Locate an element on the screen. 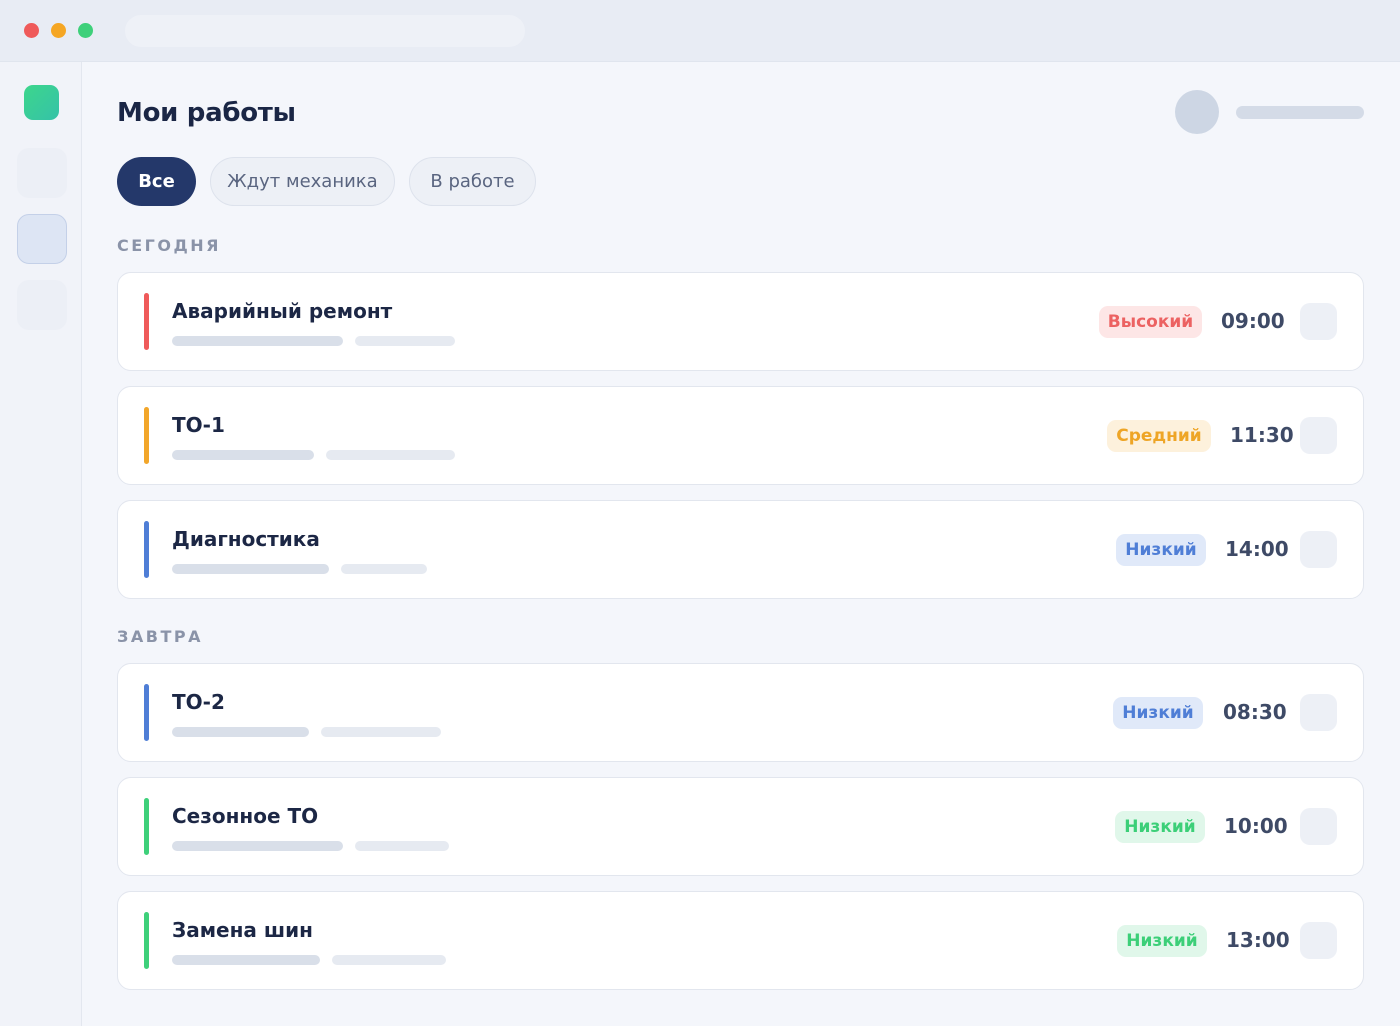  filter-tab-all: Все is located at coordinates (156, 181).